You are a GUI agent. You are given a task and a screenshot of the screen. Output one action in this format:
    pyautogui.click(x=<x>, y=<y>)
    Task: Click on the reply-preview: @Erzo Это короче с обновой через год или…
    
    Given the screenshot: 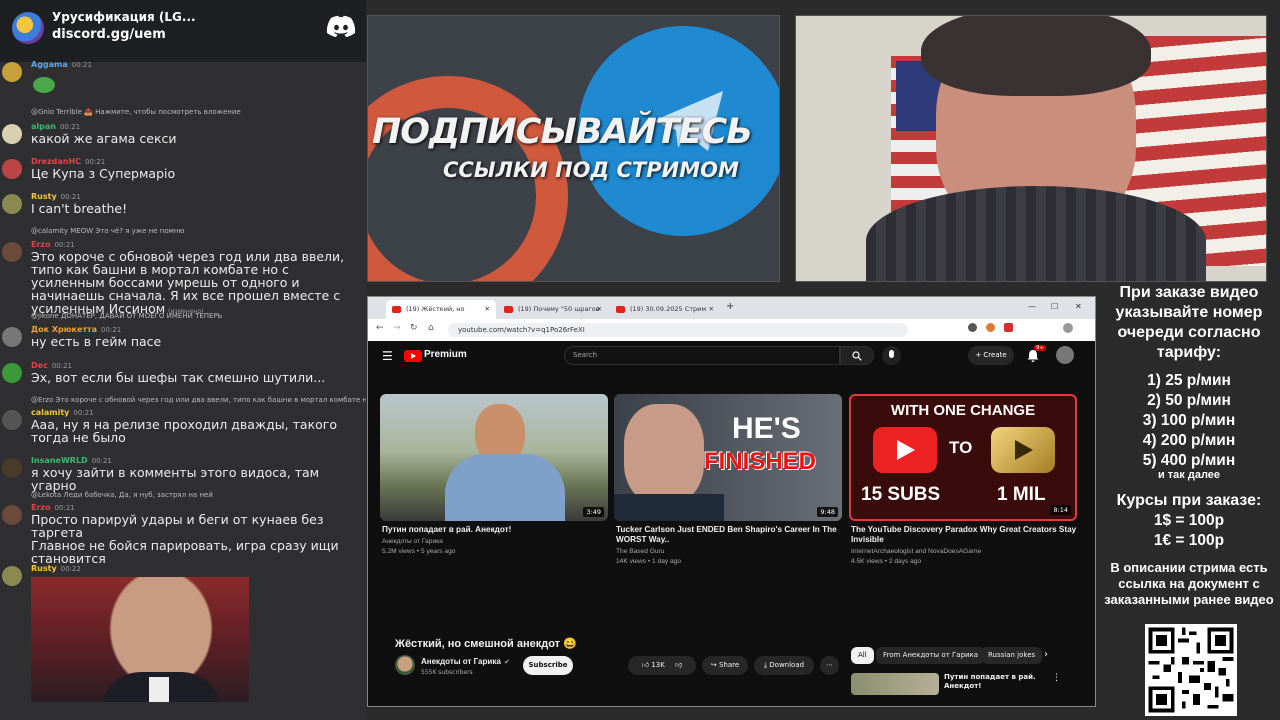 What is the action you would take?
    pyautogui.click(x=198, y=400)
    